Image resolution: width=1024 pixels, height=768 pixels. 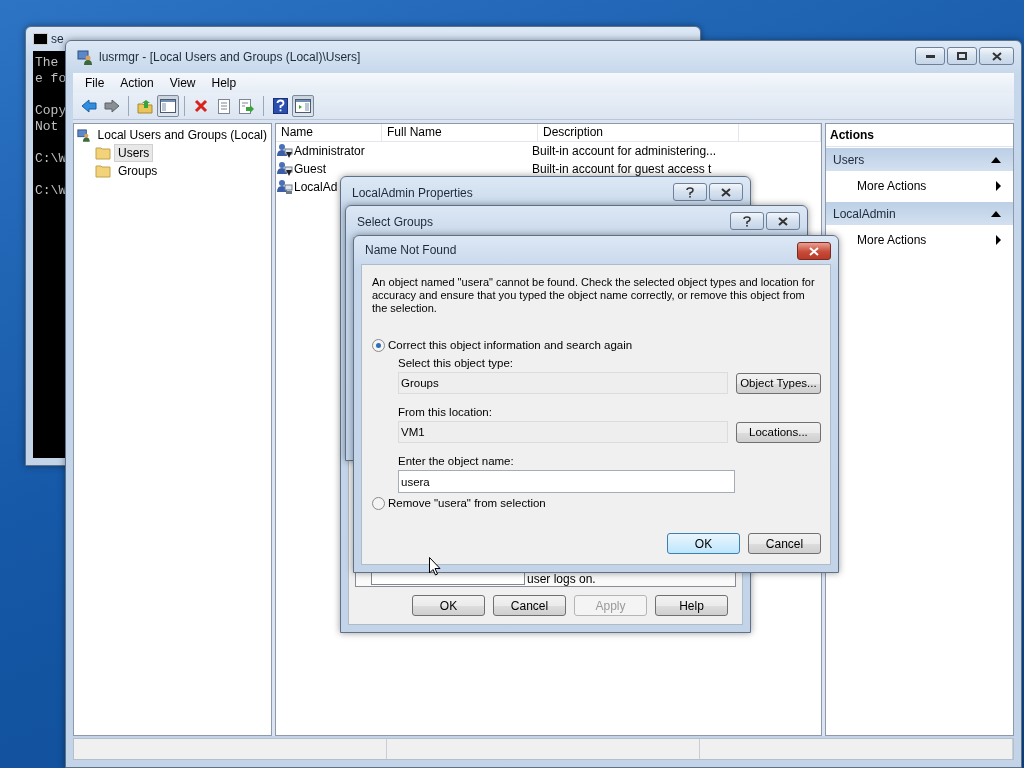 I want to click on dialog-title: Name Not Found, so click(x=411, y=250).